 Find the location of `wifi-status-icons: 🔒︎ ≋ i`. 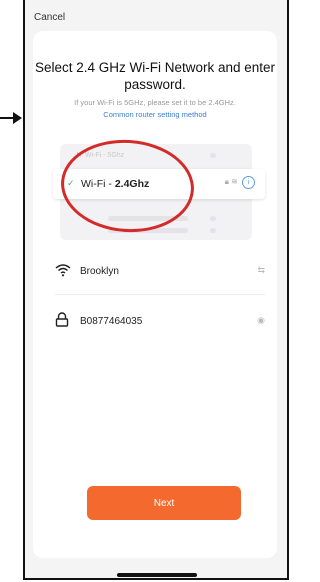

wifi-status-icons: 🔒︎ ≋ i is located at coordinates (240, 182).